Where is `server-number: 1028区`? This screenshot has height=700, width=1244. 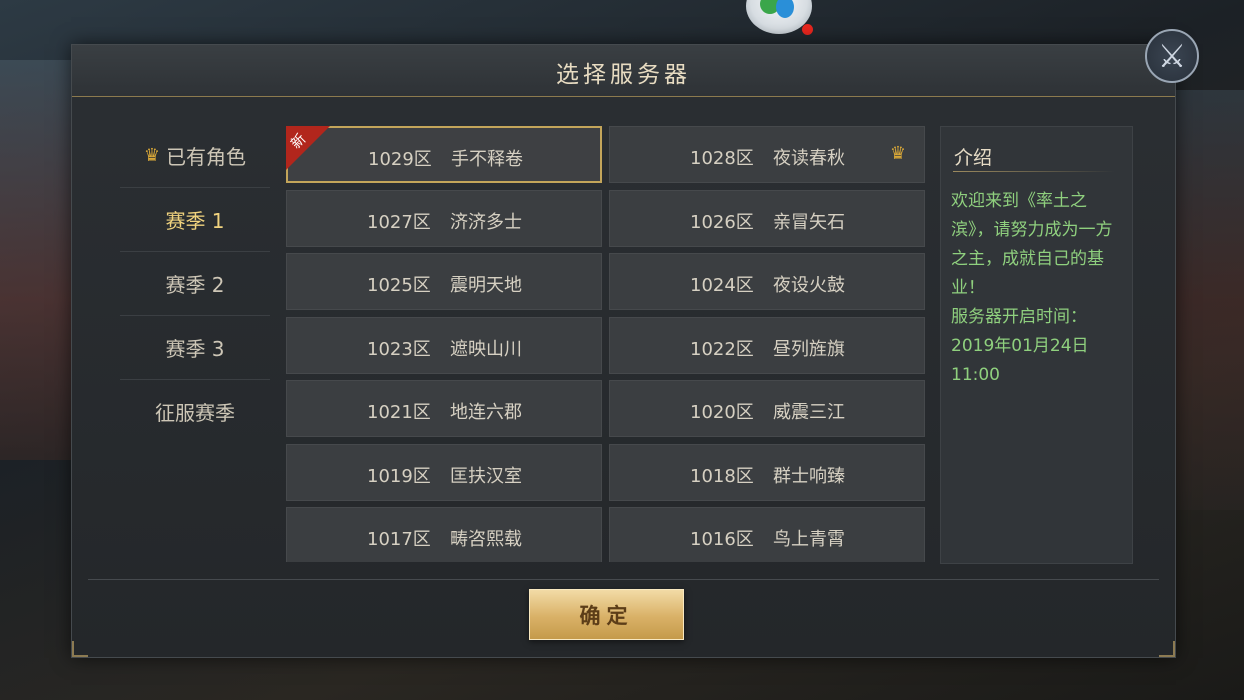 server-number: 1028区 is located at coordinates (722, 158).